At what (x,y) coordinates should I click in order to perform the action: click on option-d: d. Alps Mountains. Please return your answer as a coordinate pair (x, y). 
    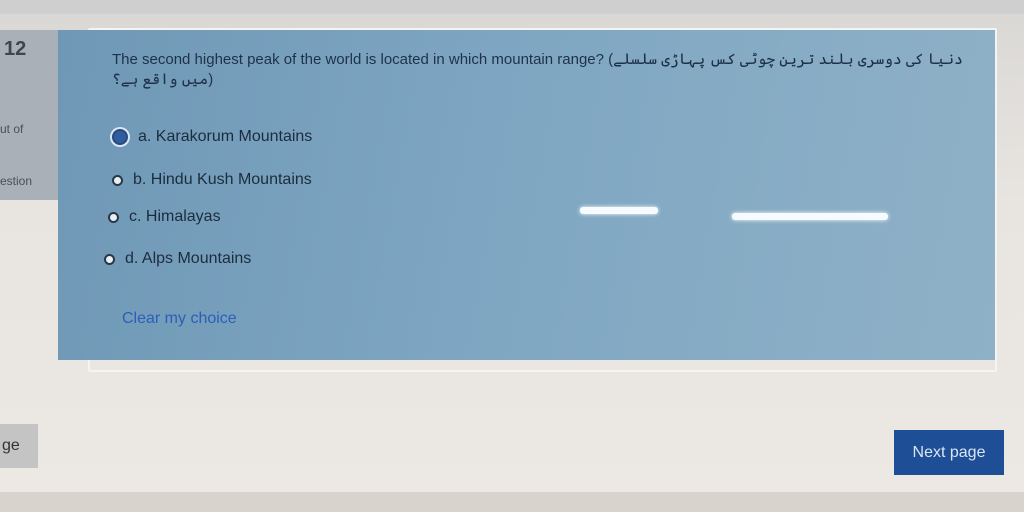
    Looking at the image, I should click on (177, 259).